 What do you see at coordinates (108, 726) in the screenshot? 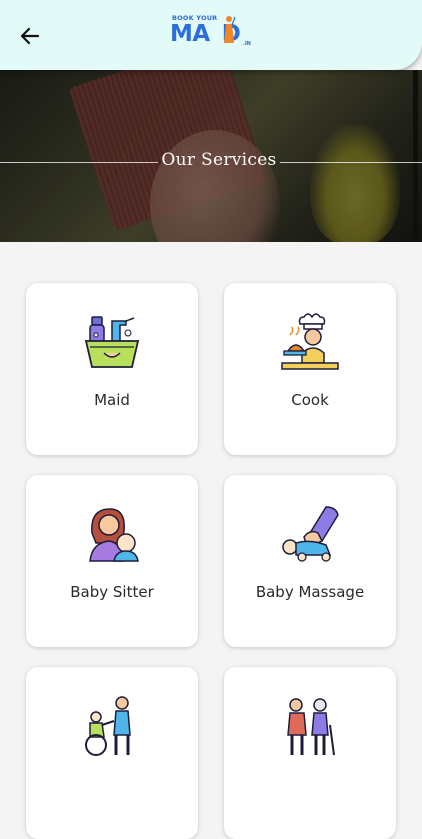
I see `wheelchair-caregiver-icon` at bounding box center [108, 726].